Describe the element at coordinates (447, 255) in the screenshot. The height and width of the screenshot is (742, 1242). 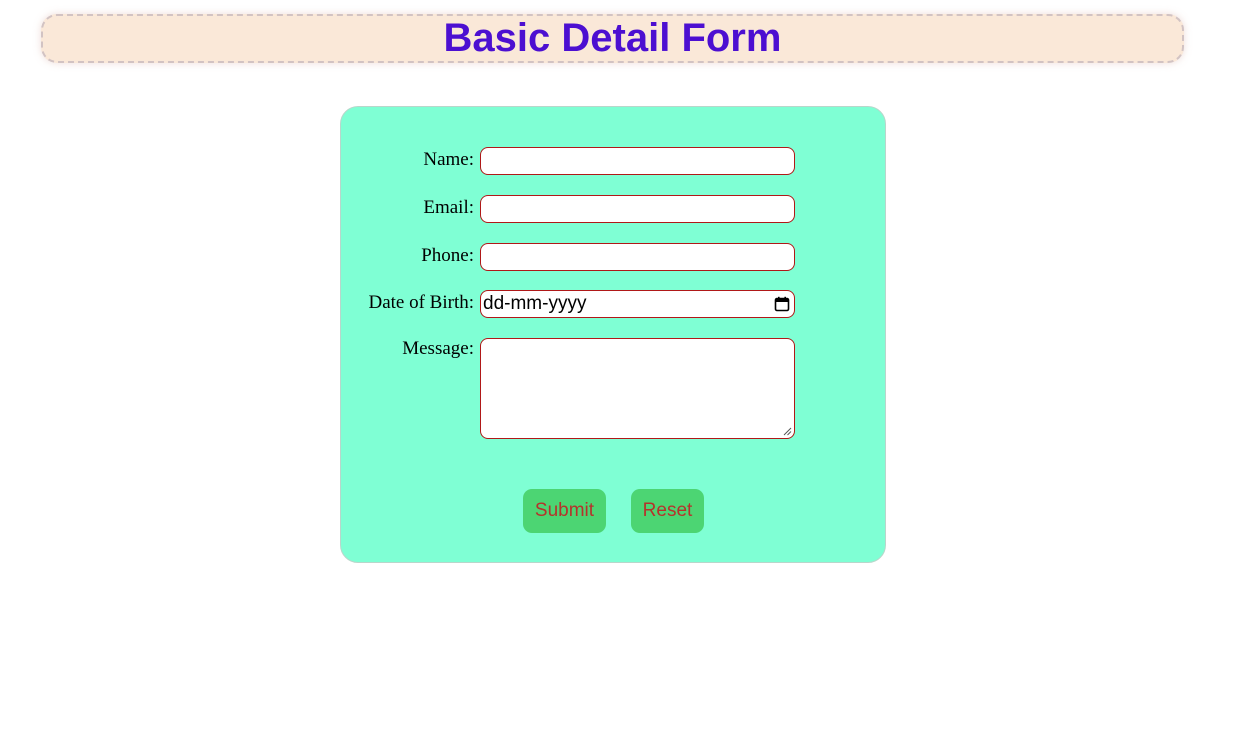
I see `phone-label: Phone:` at that location.